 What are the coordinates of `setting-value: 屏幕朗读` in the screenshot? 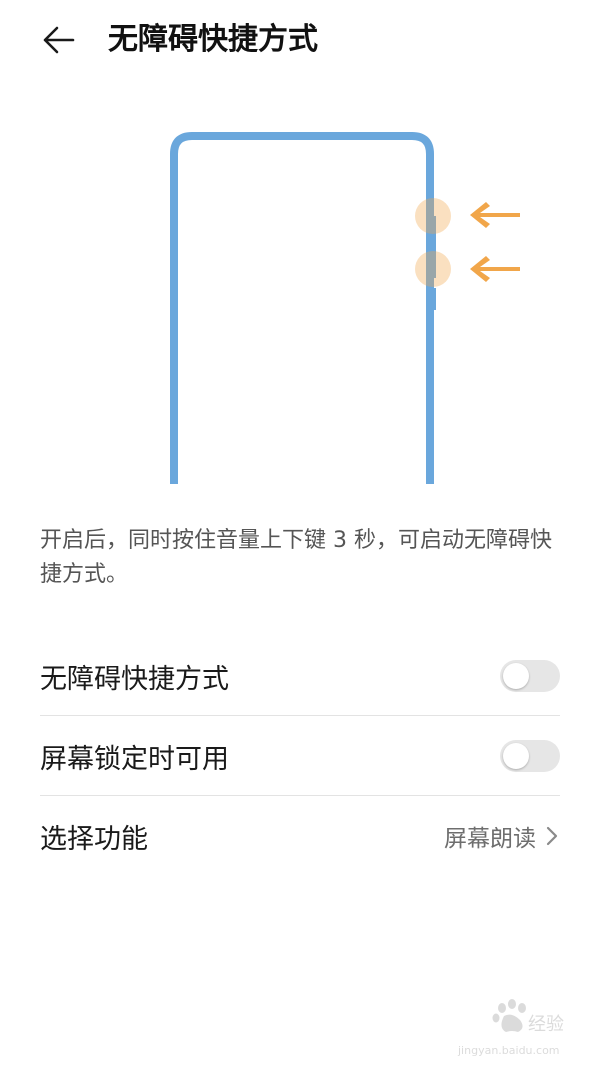 It's located at (490, 839).